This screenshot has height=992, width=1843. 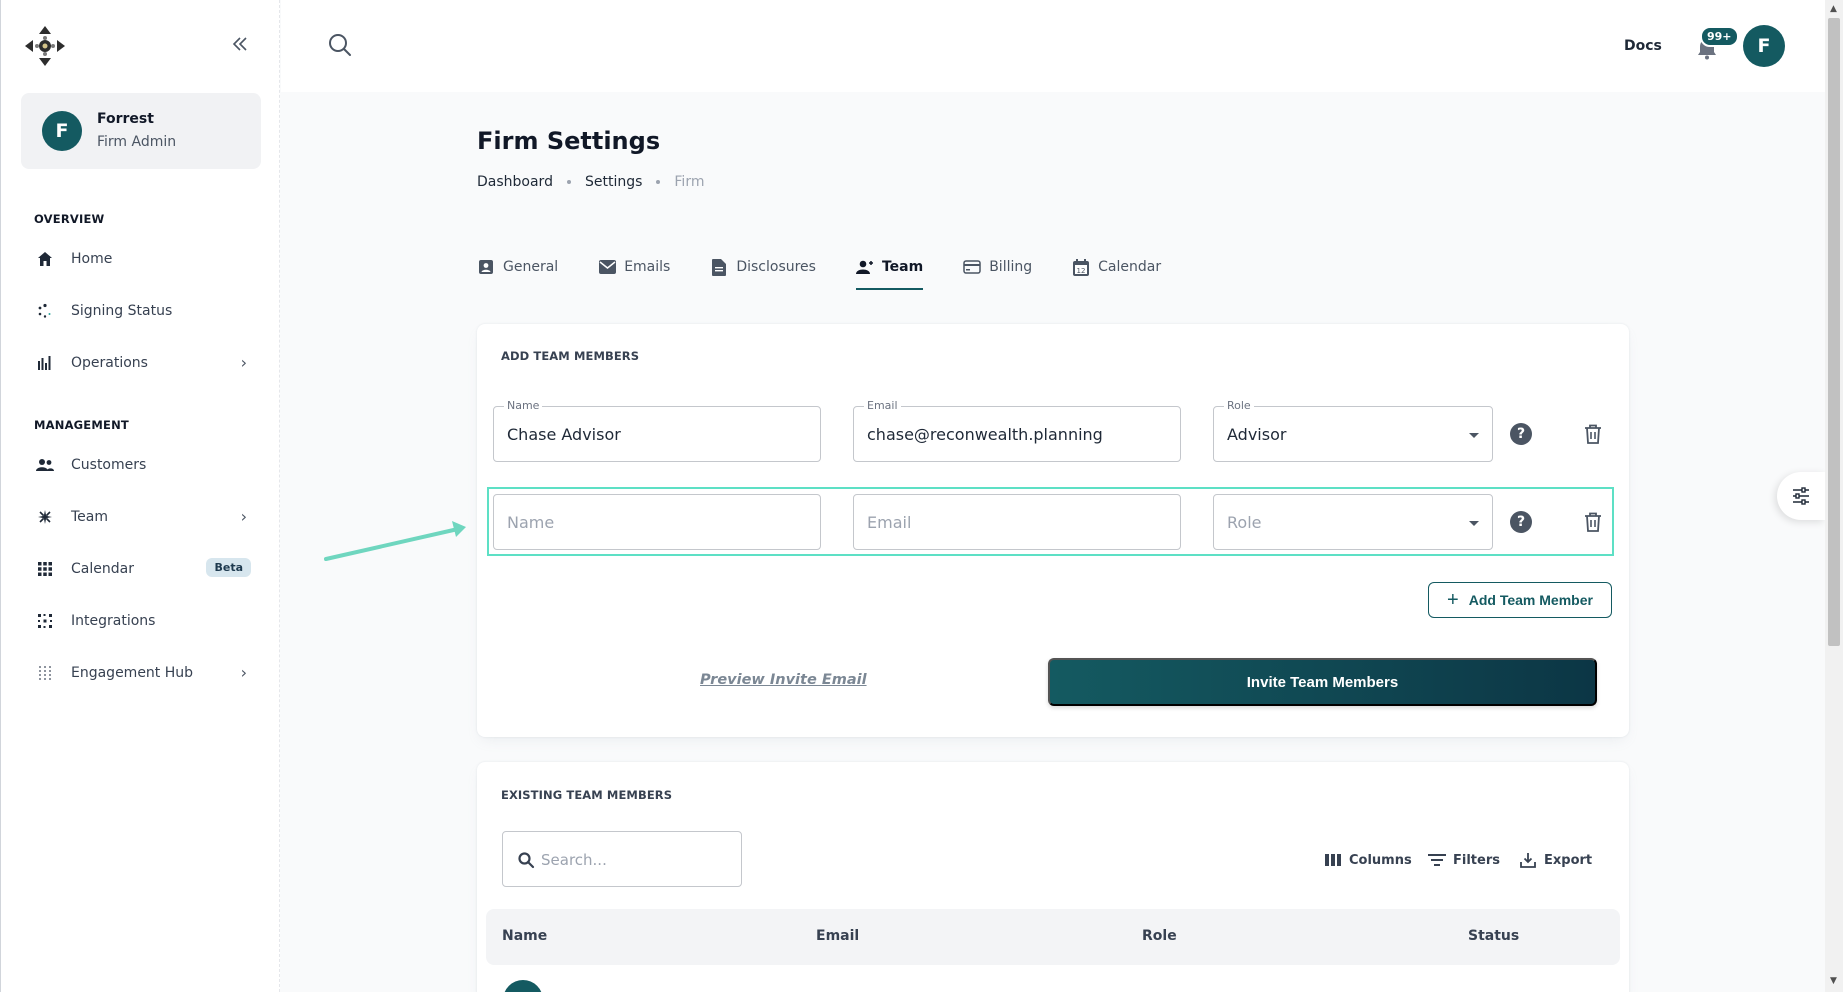 What do you see at coordinates (1530, 600) in the screenshot?
I see `button-label: Add Team Member` at bounding box center [1530, 600].